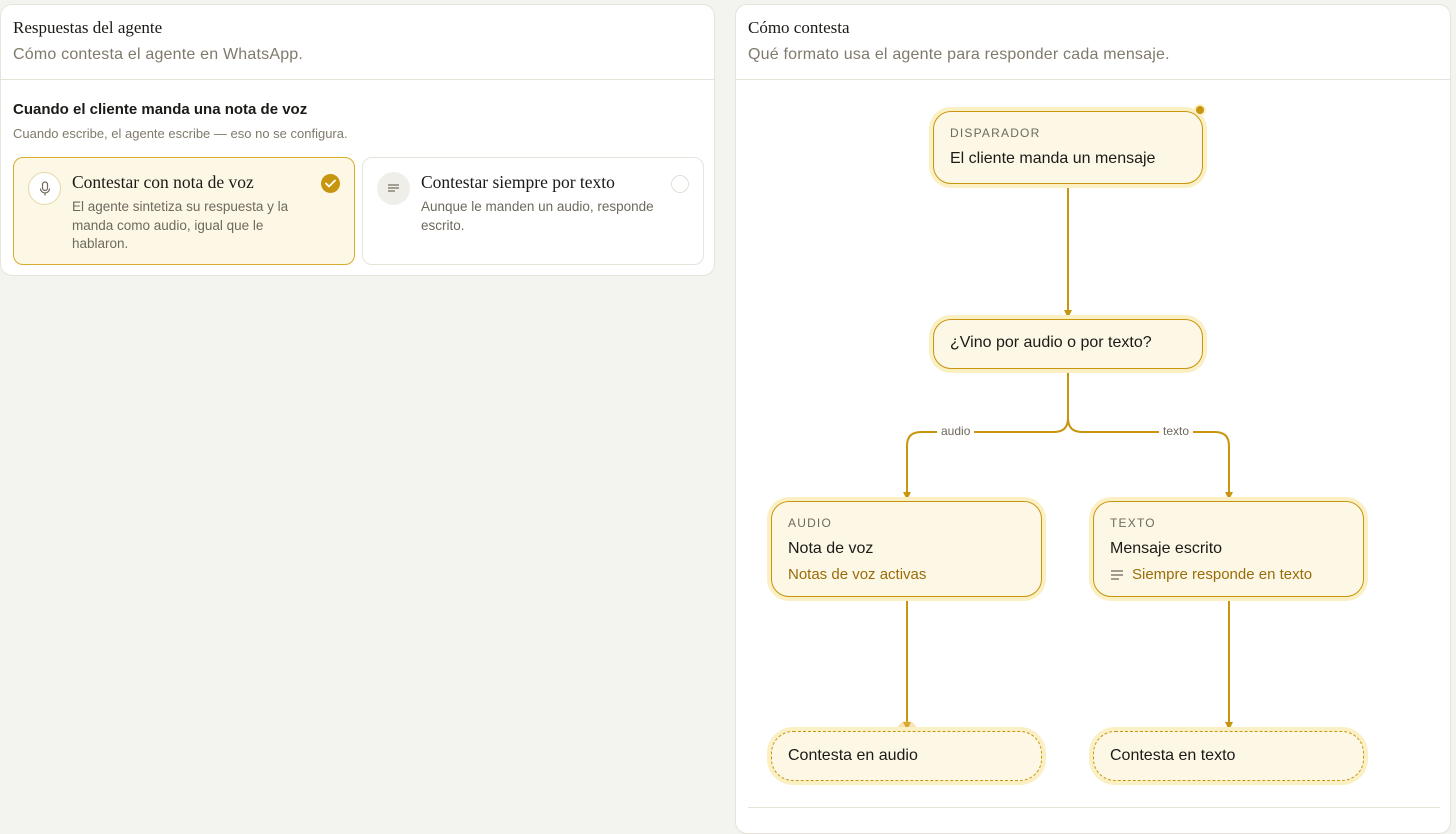 This screenshot has height=834, width=1456. I want to click on node-audio: AUDIO Nota de voz Notas de voz activas, so click(906, 549).